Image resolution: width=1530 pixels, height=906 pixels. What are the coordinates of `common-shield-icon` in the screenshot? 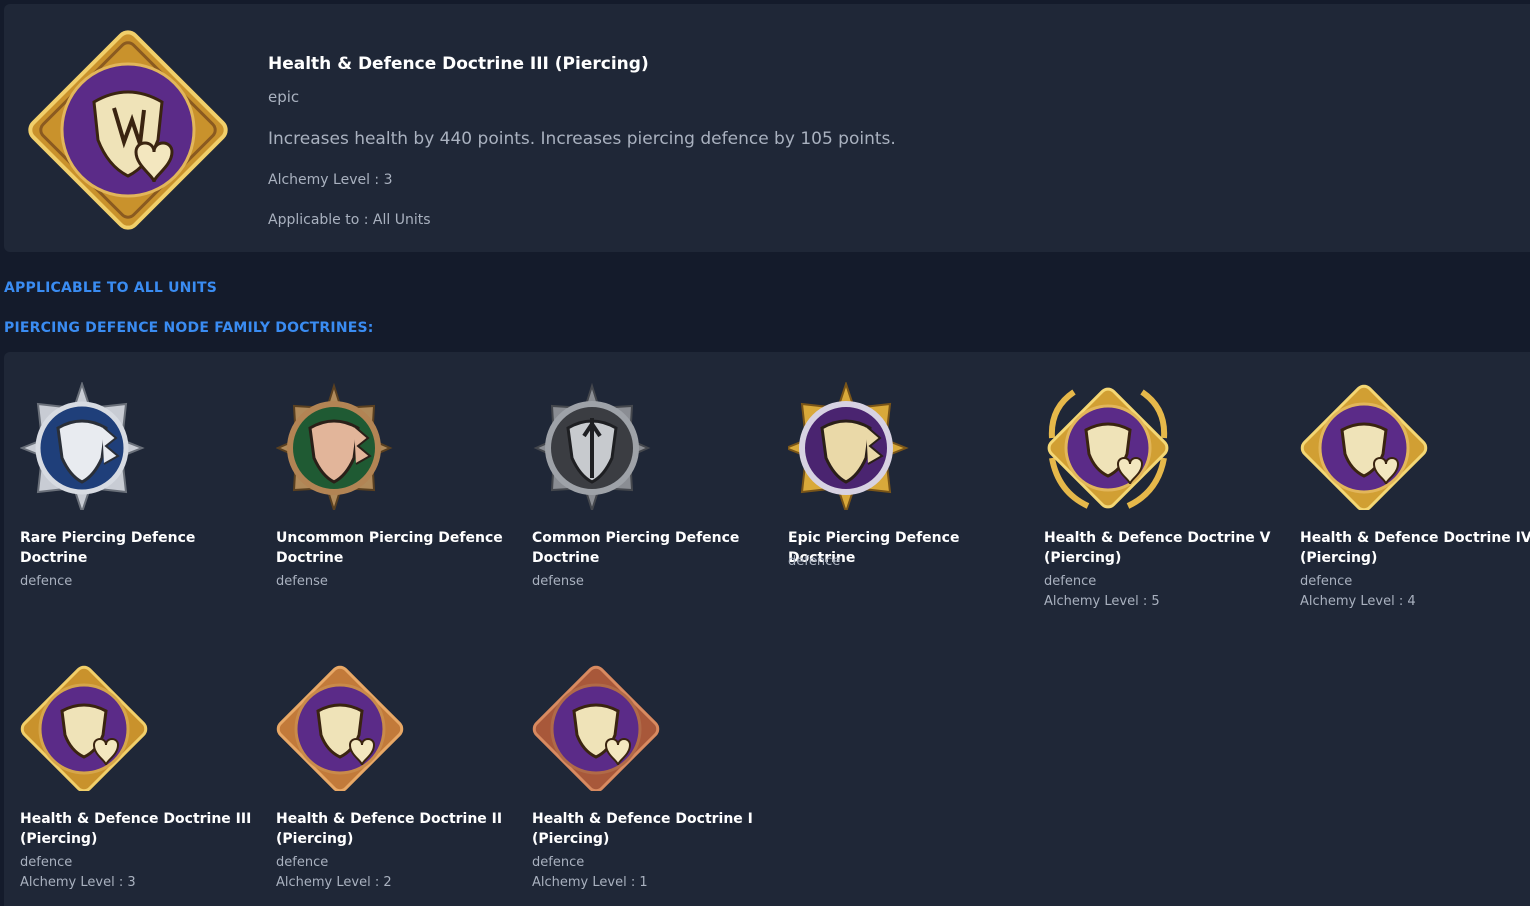 It's located at (592, 446).